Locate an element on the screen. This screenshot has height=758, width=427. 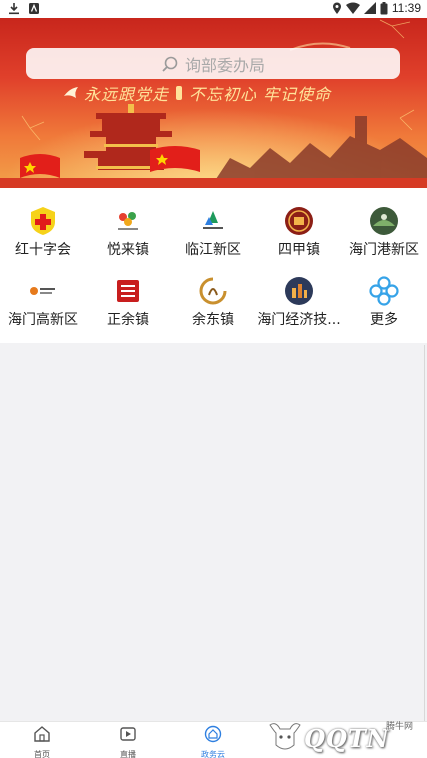
nav-gov-cloud-label: 政务云 is located at coordinates (213, 754).